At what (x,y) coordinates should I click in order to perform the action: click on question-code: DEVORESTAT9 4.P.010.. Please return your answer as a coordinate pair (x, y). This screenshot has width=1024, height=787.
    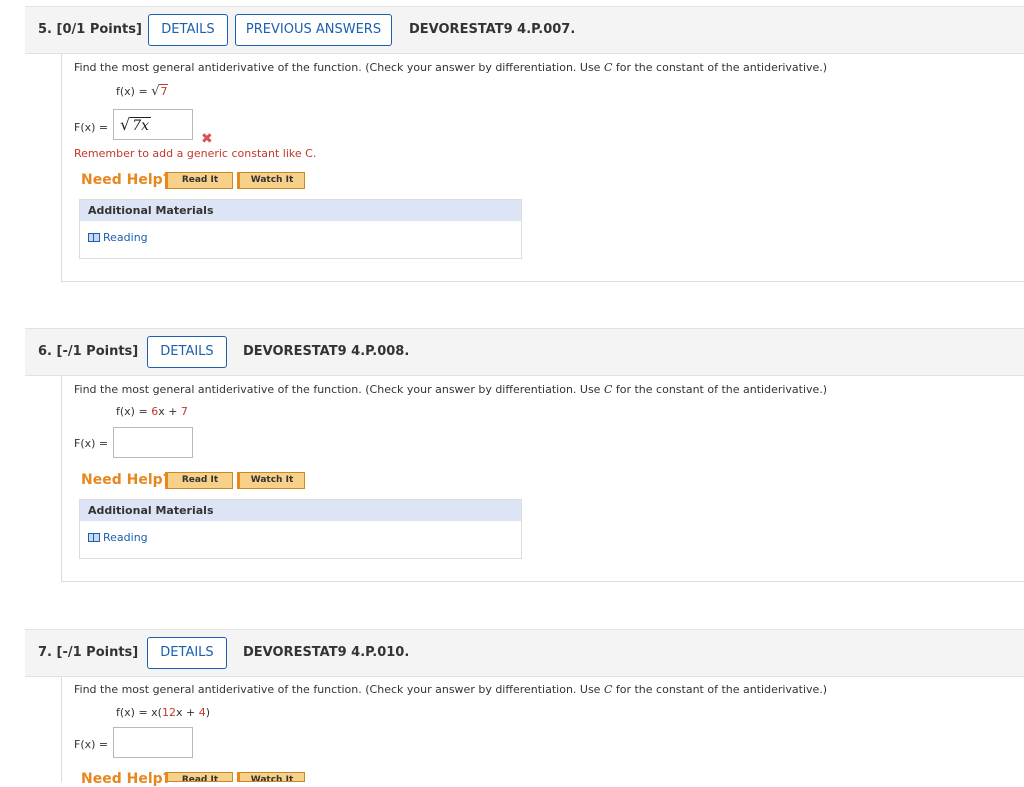
    Looking at the image, I should click on (326, 652).